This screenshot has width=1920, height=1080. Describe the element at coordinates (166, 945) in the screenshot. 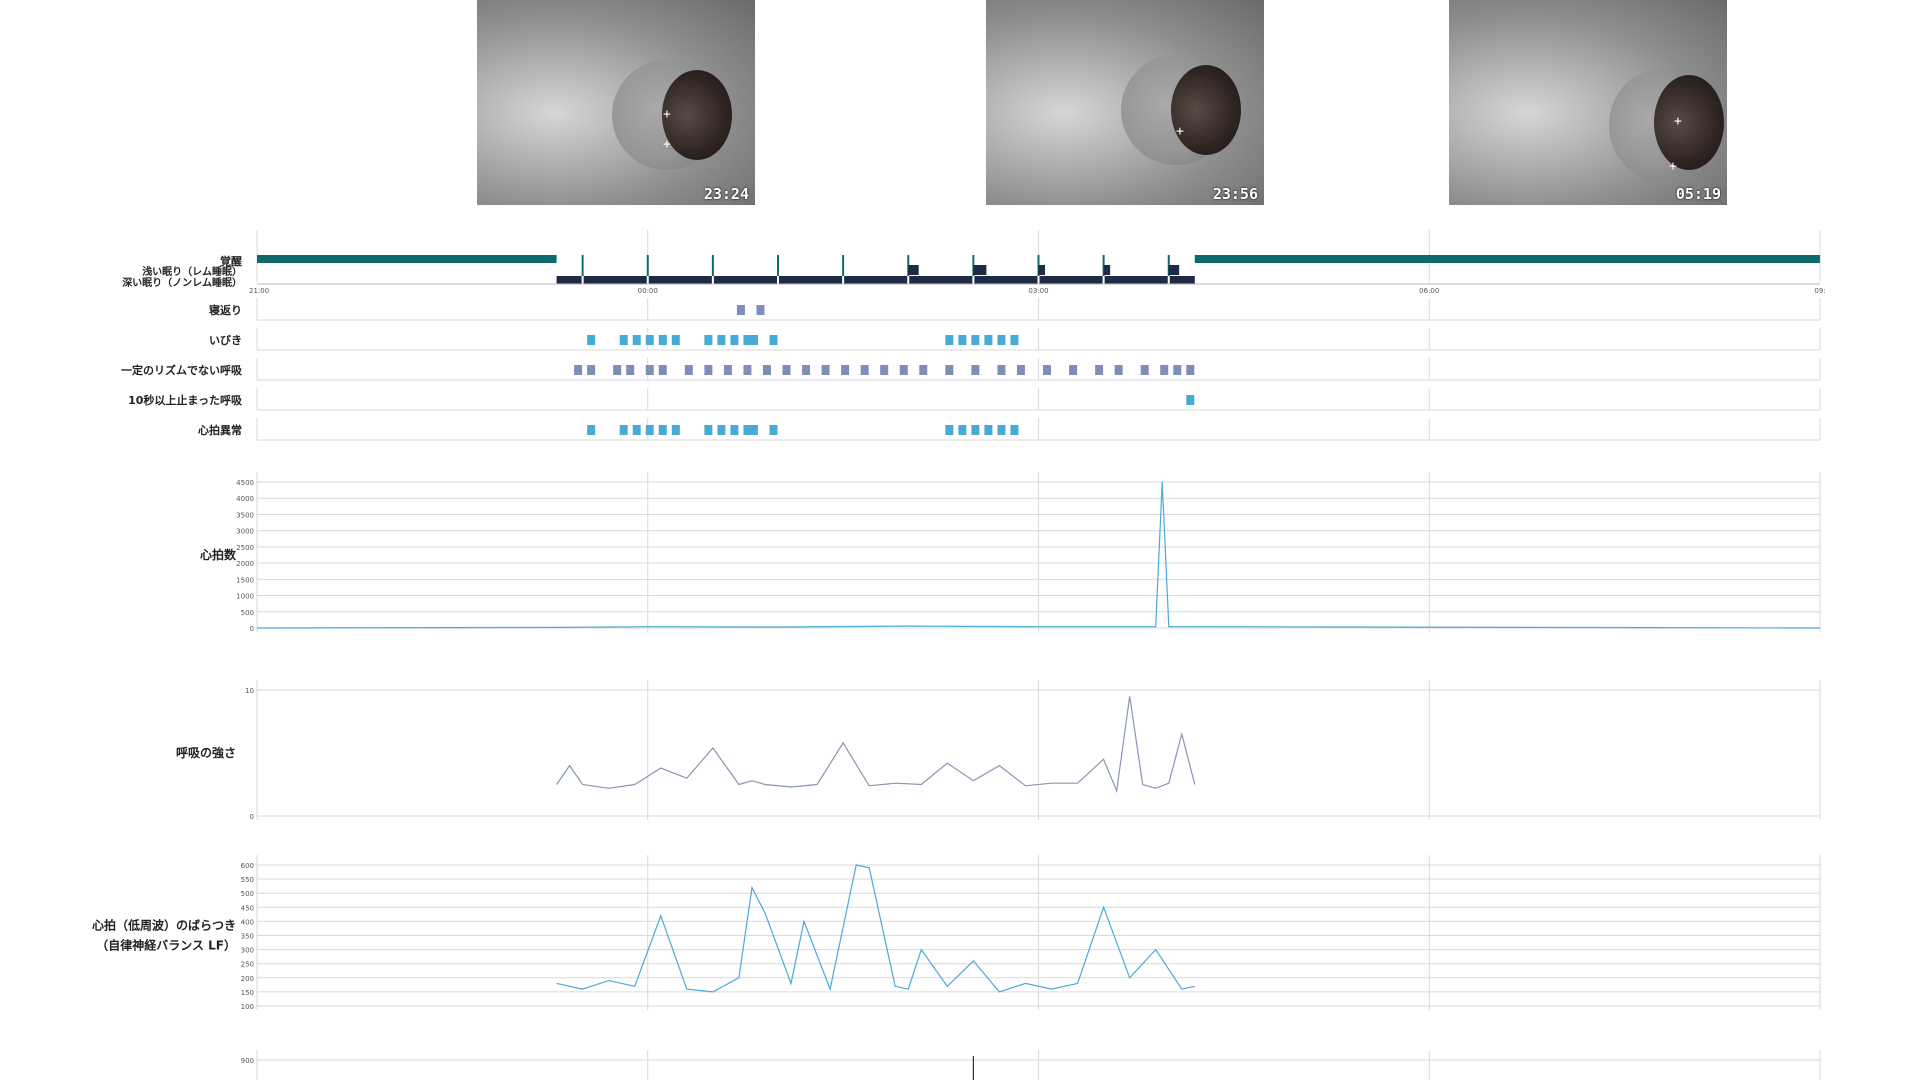

I see `y-axis-label: （自律神経バランス LF）` at that location.